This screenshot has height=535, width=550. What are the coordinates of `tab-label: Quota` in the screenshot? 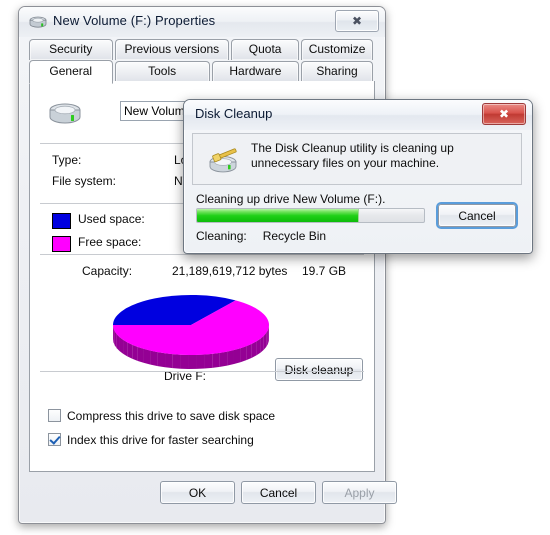 It's located at (265, 49).